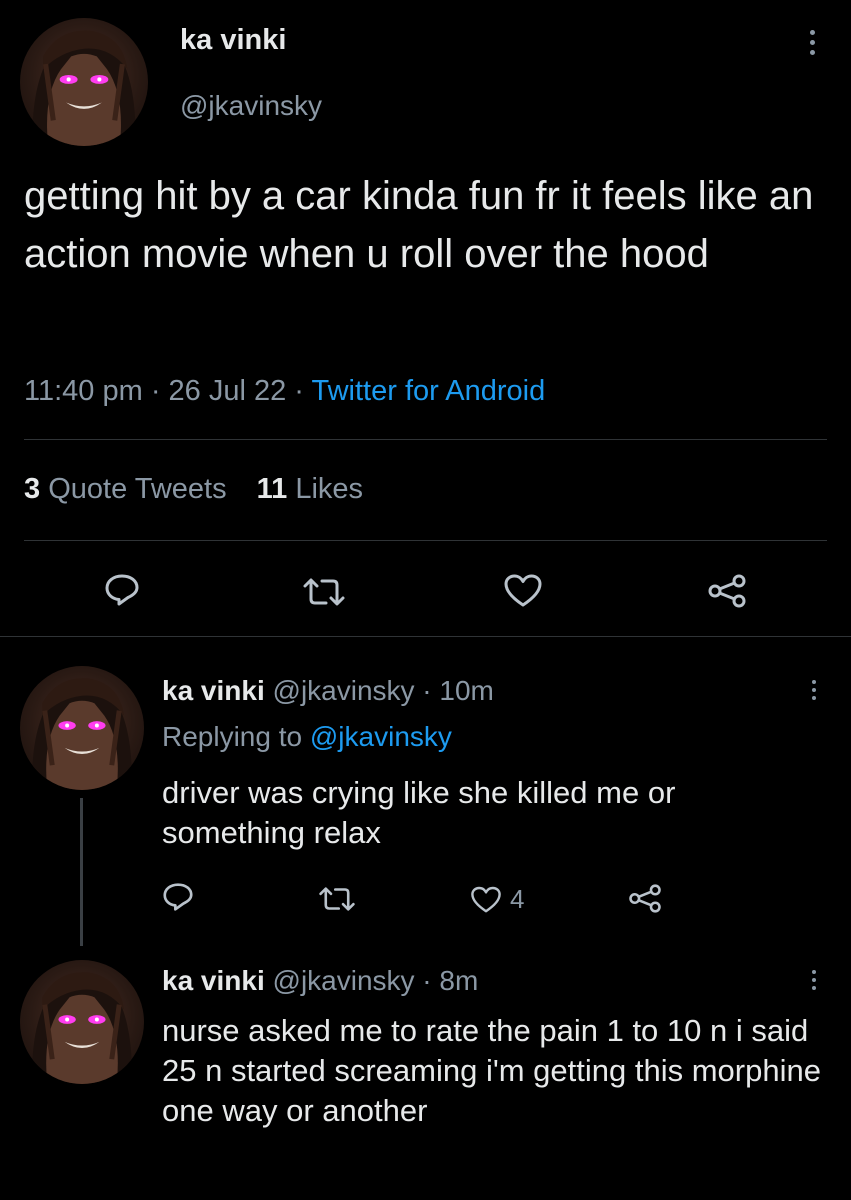 Image resolution: width=851 pixels, height=1200 pixels. What do you see at coordinates (228, 391) in the screenshot?
I see `tweet-date: 26 Jul 22` at bounding box center [228, 391].